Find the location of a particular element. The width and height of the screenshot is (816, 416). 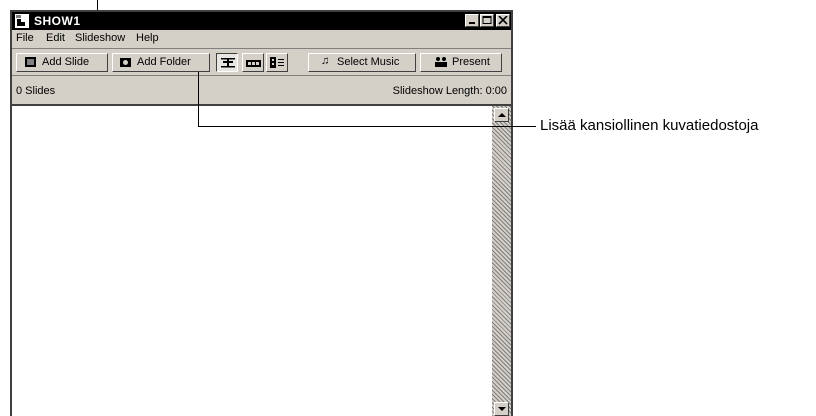

scroll-down-button is located at coordinates (501, 409).